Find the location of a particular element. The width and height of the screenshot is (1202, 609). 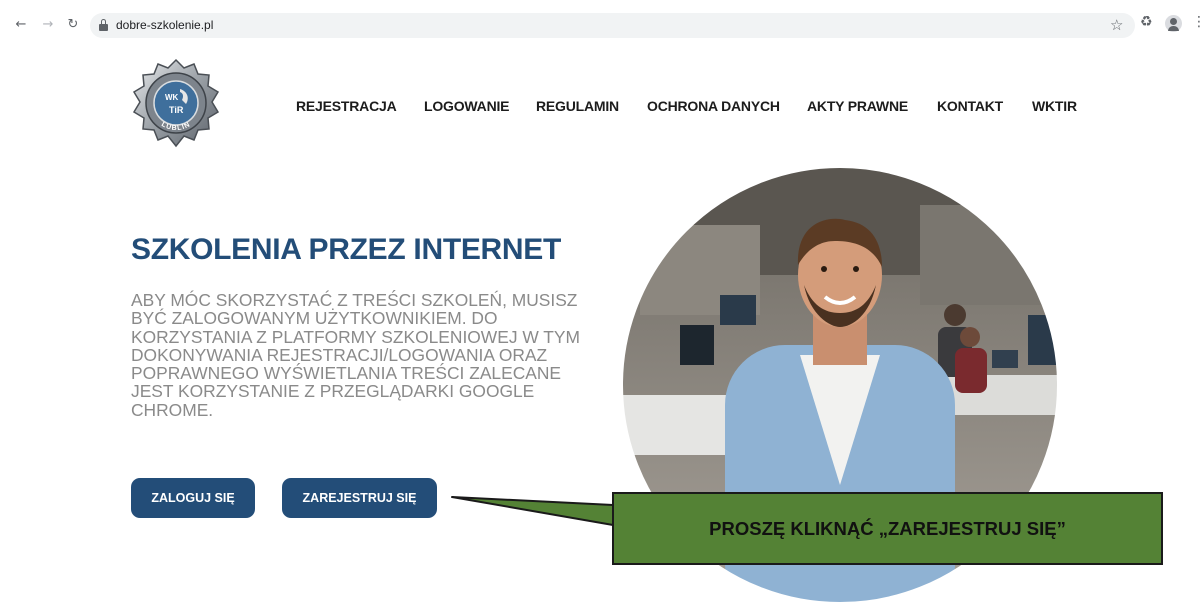

callout-text: PROSZĘ KLIKNĄĆ „ZAREJESTRUJ SIĘ” is located at coordinates (887, 528).